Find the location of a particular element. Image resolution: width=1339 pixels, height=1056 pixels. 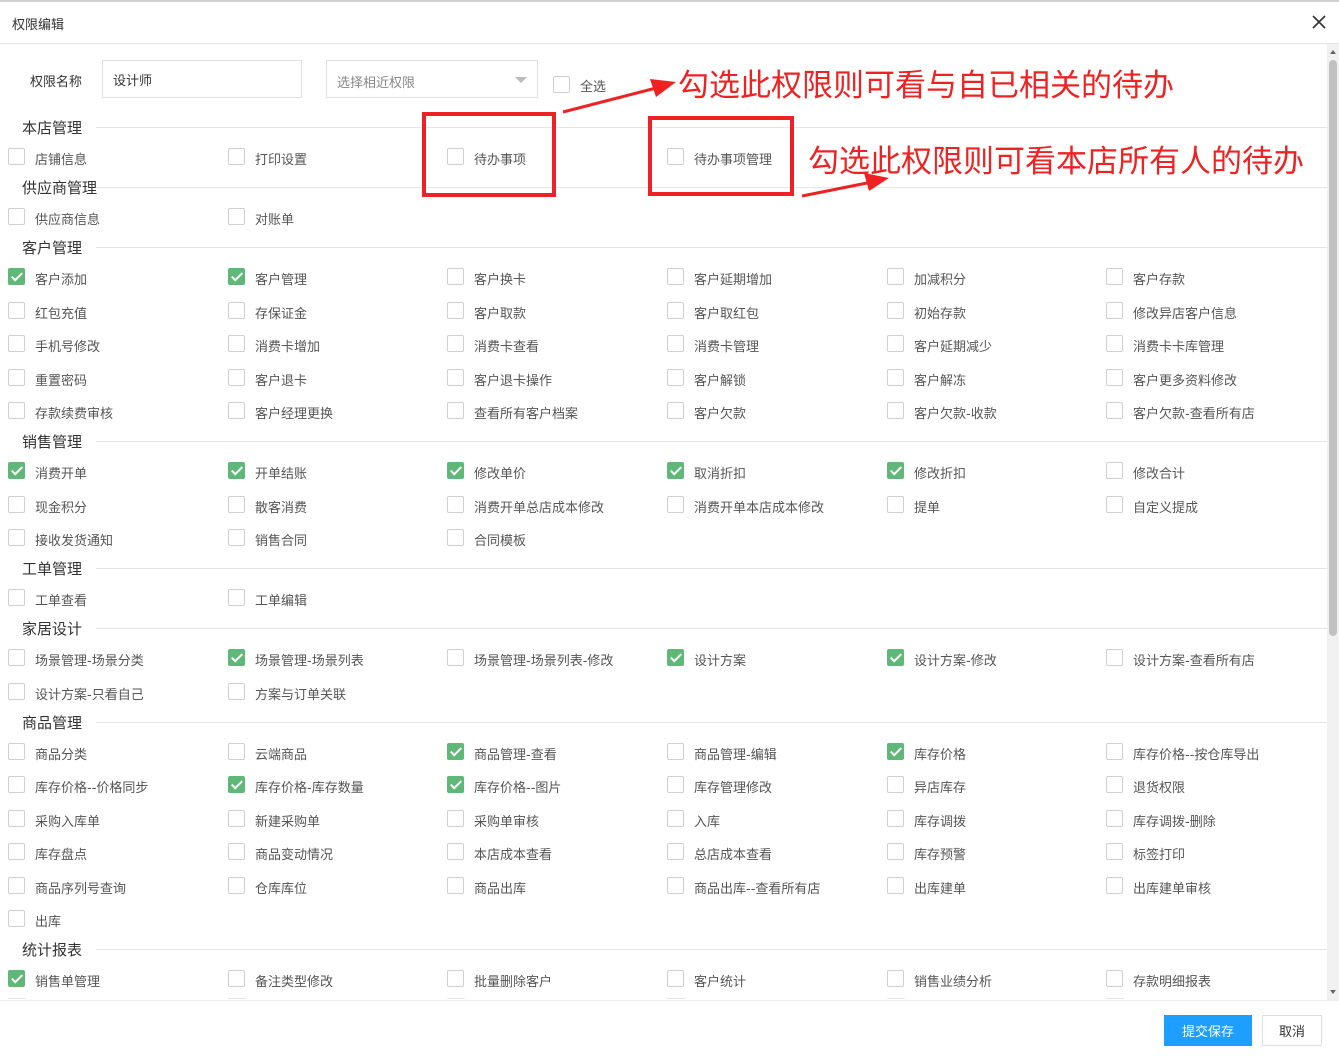

permission-label: 场景管理-场景分类 is located at coordinates (89, 659).